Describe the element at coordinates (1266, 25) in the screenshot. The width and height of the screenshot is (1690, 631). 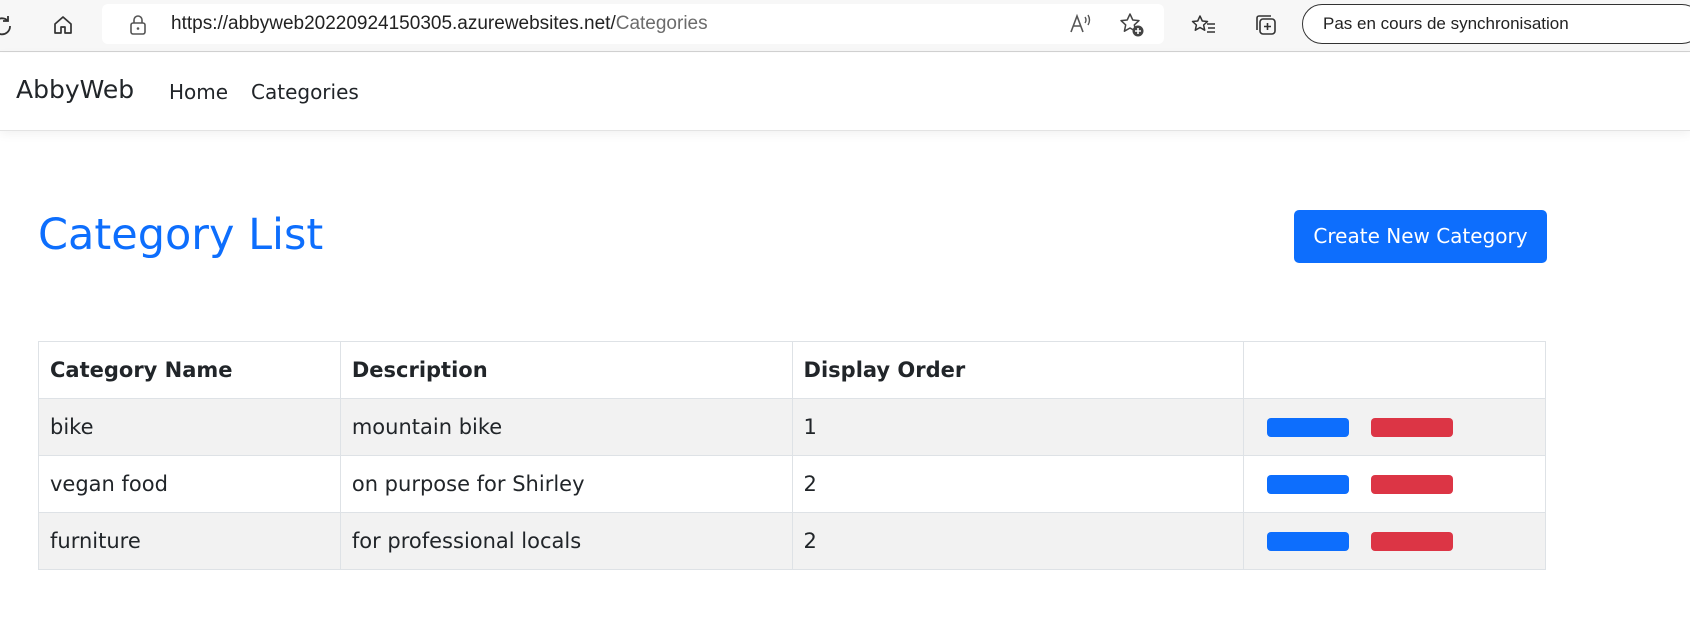
I see `collections-icon` at that location.